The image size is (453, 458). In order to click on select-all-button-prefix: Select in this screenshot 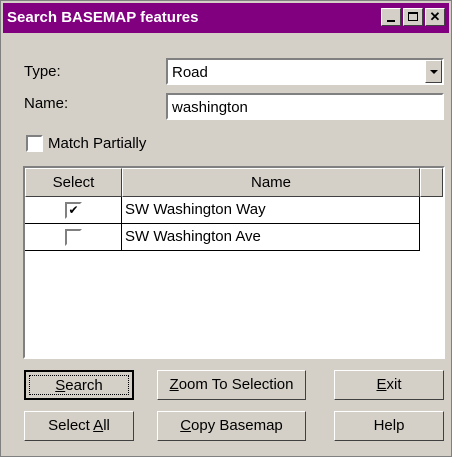, I will do `click(71, 425)`.